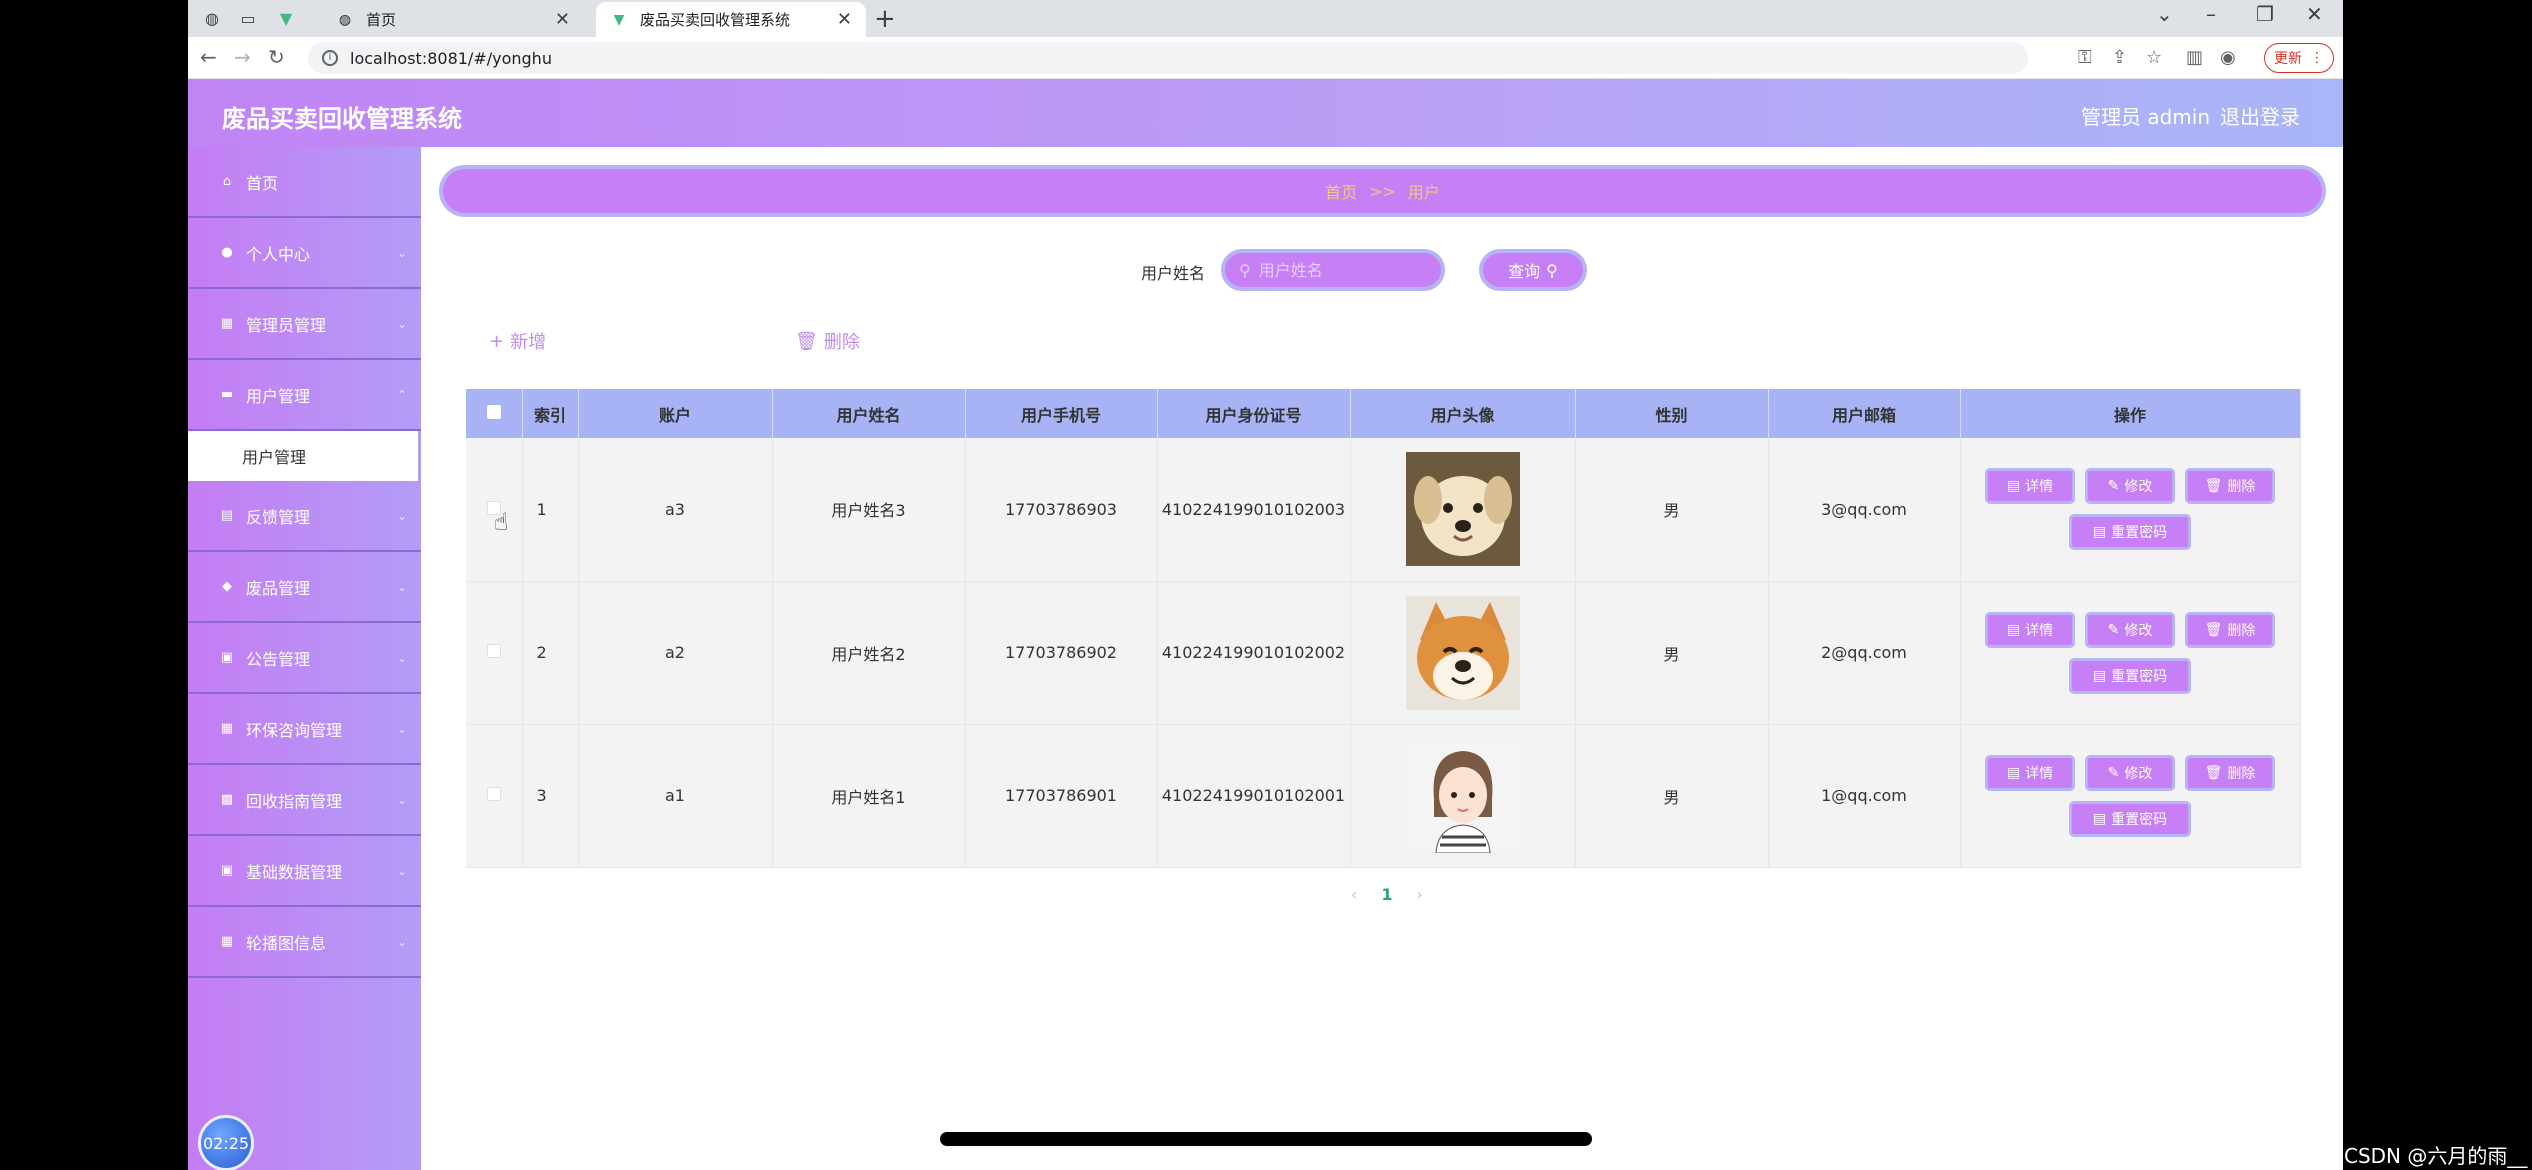  What do you see at coordinates (304, 587) in the screenshot?
I see `sidebar-item-waste: ◆ 废品管理 ⌄` at bounding box center [304, 587].